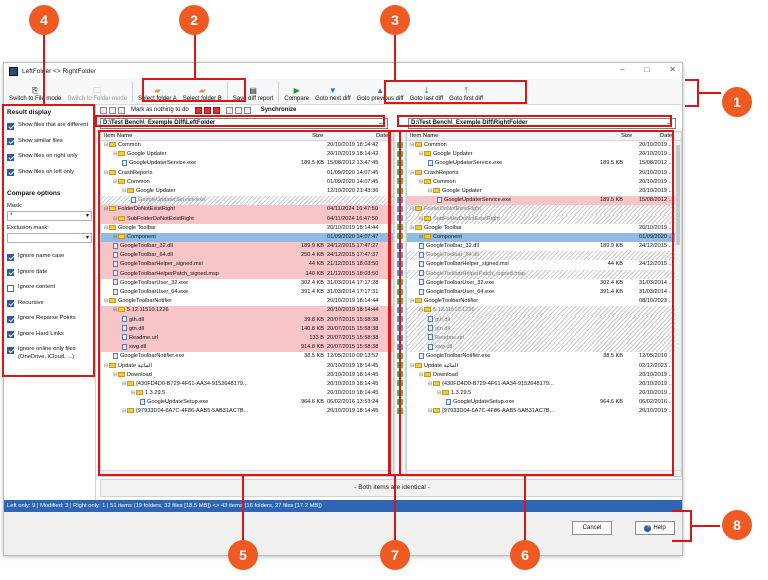  What do you see at coordinates (253, 90) in the screenshot?
I see `save-icon: ▤` at bounding box center [253, 90].